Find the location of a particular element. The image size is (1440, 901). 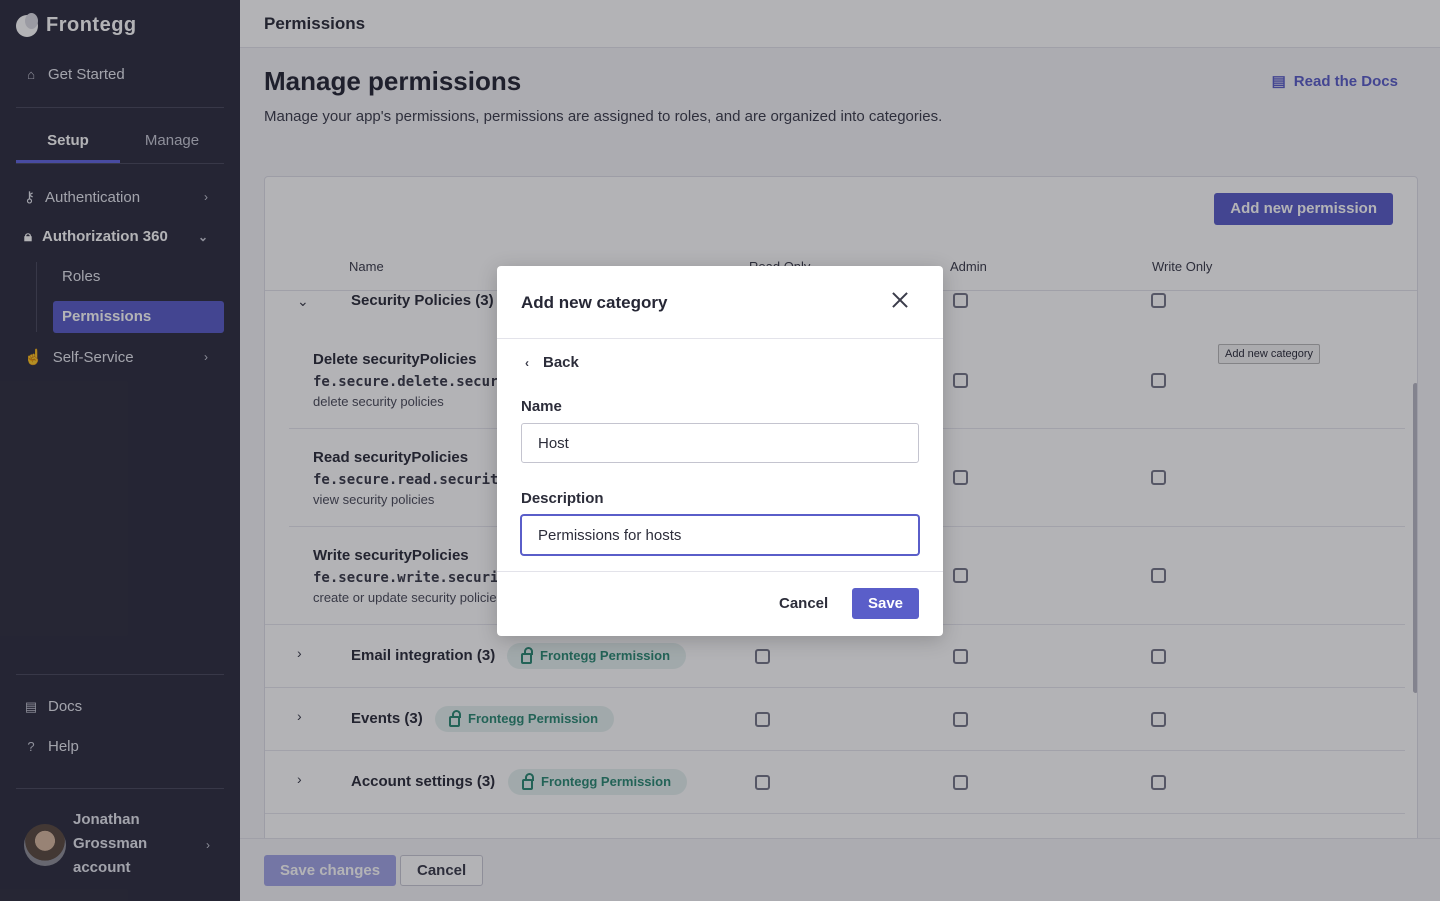

category-name-input is located at coordinates (720, 443).